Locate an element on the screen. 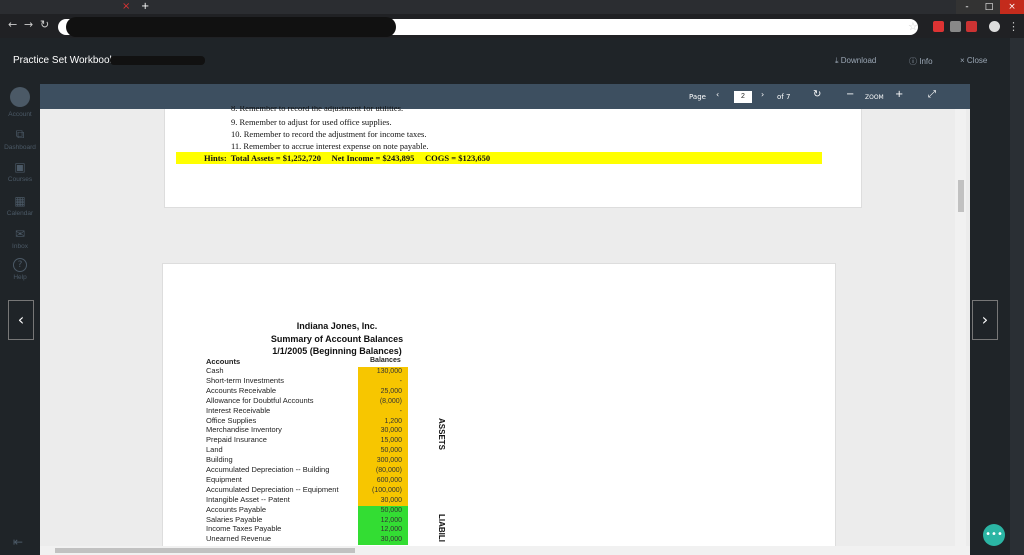 The image size is (1024, 555). account-name: Cash is located at coordinates (215, 370).